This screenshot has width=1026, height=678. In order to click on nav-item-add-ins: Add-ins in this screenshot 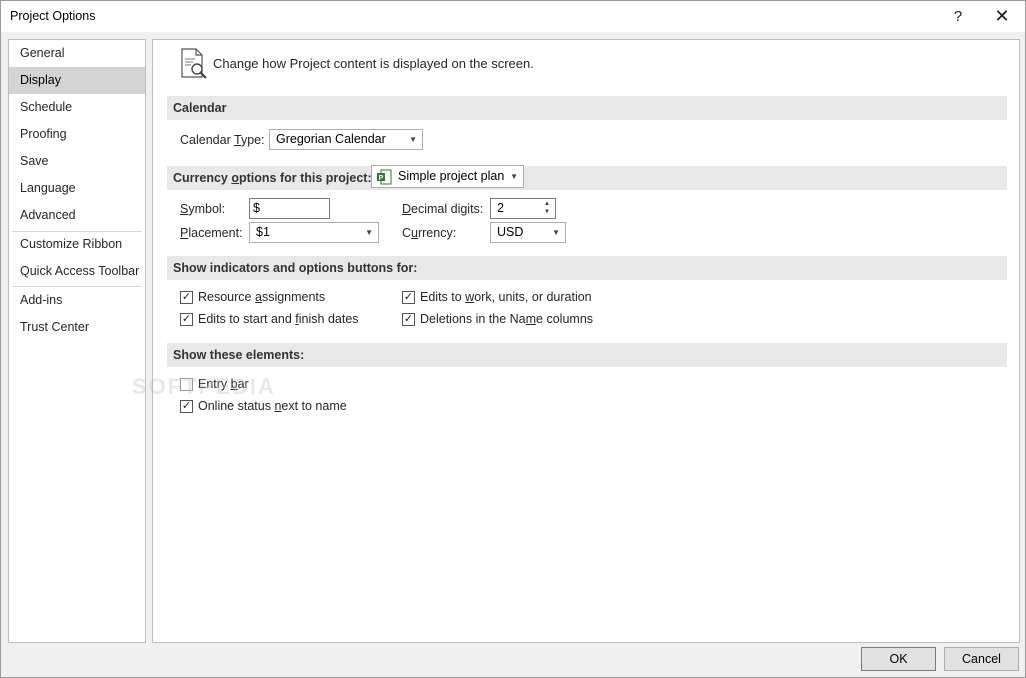, I will do `click(77, 300)`.